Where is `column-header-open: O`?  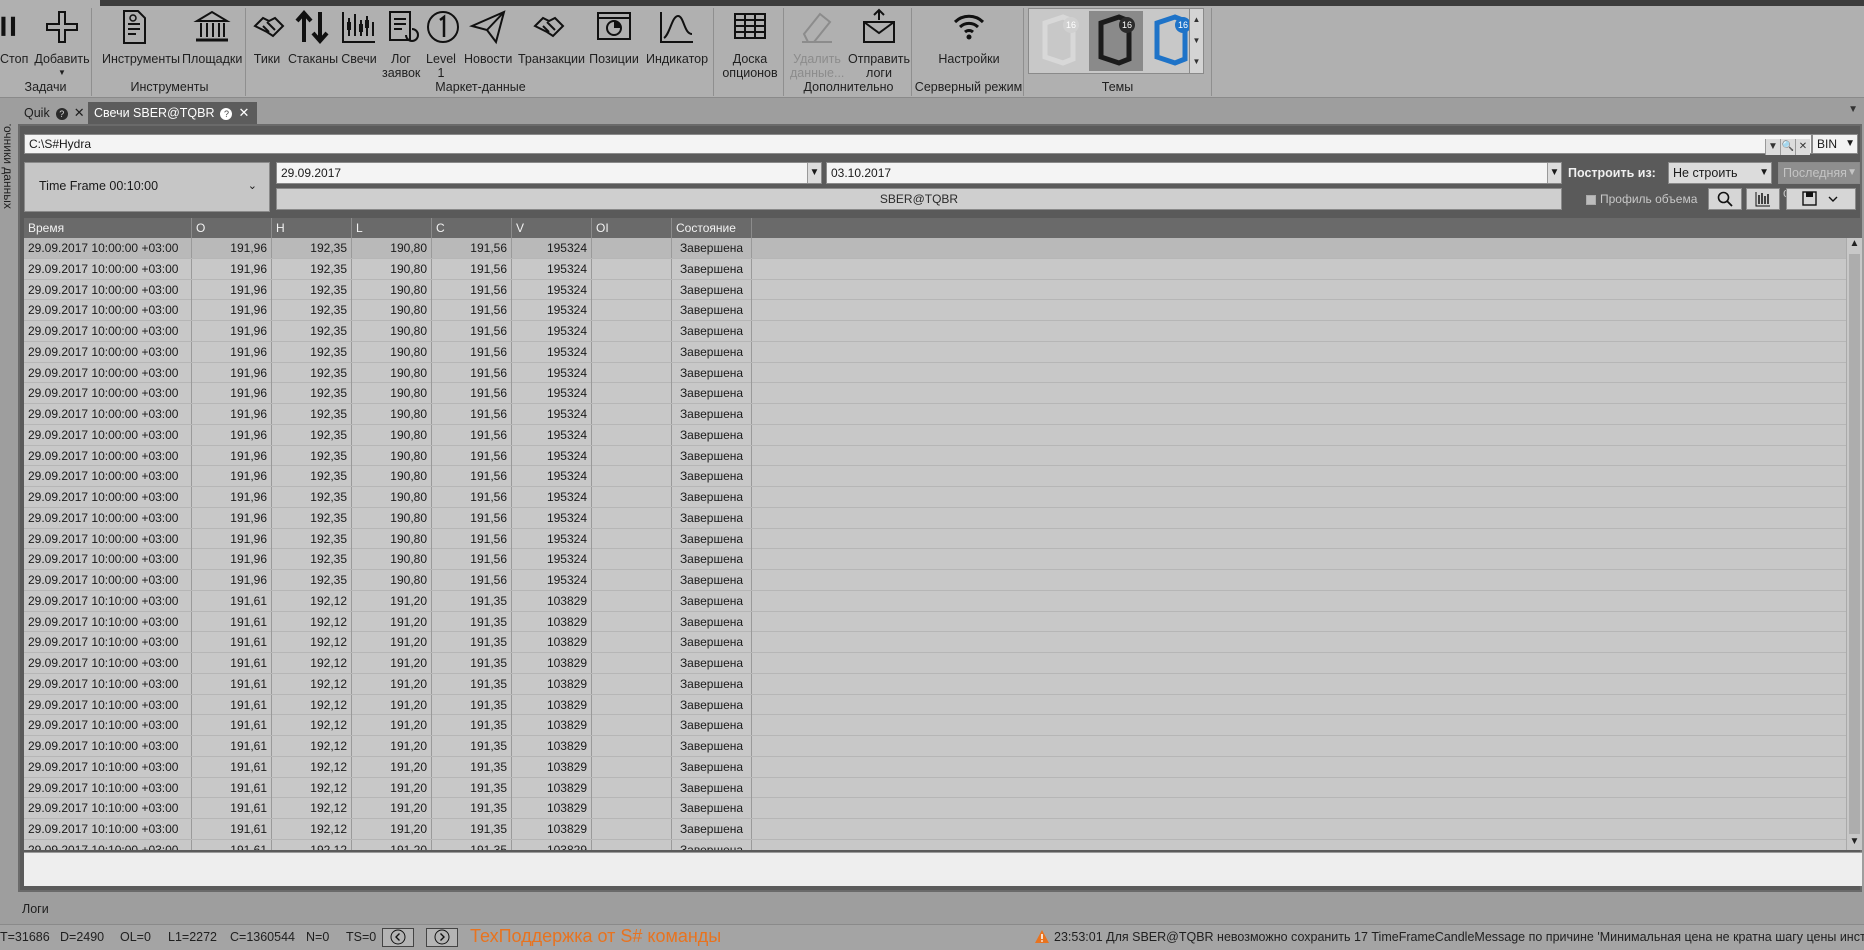 column-header-open: O is located at coordinates (232, 228).